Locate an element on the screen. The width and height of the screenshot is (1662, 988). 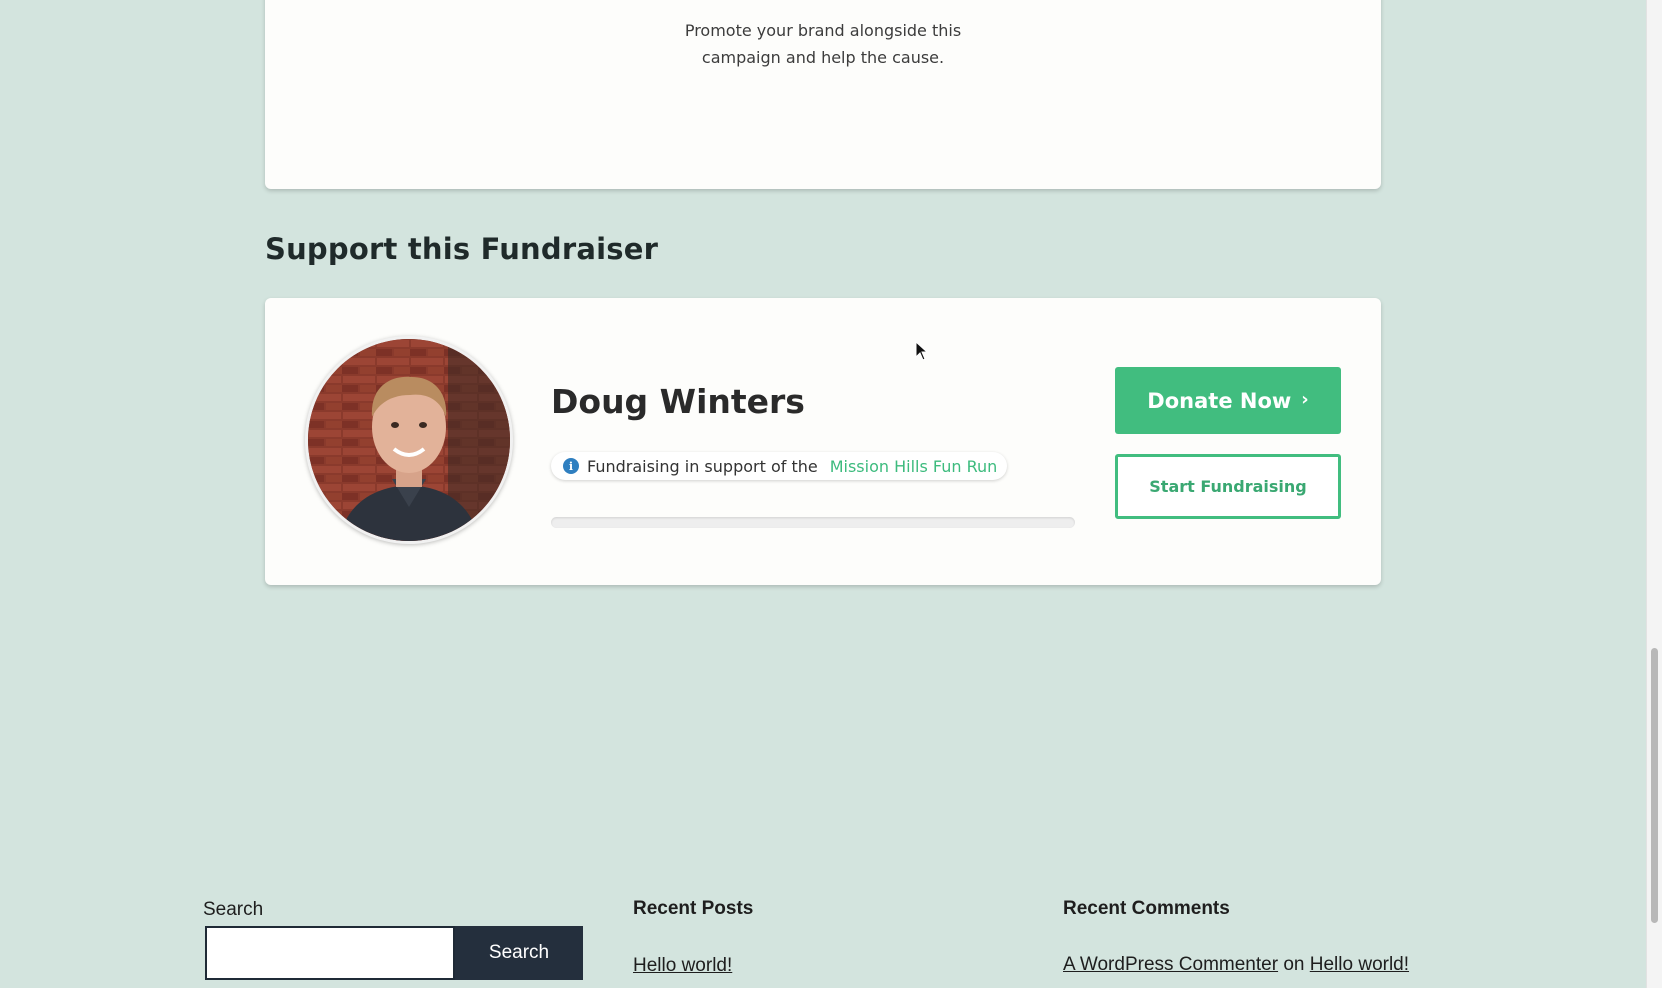
comment-connector: on is located at coordinates (1294, 964).